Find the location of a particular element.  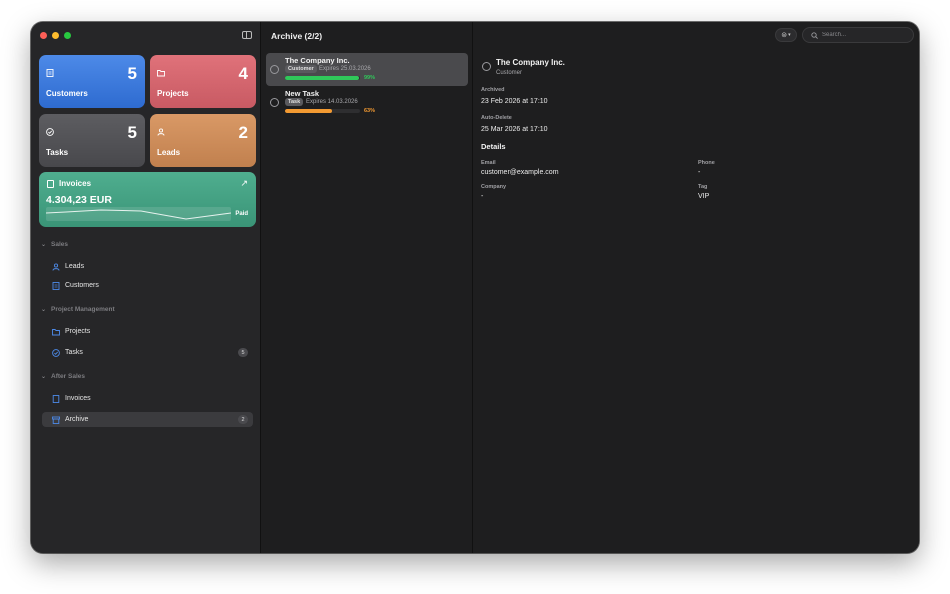

customer-icon is located at coordinates (486, 66).